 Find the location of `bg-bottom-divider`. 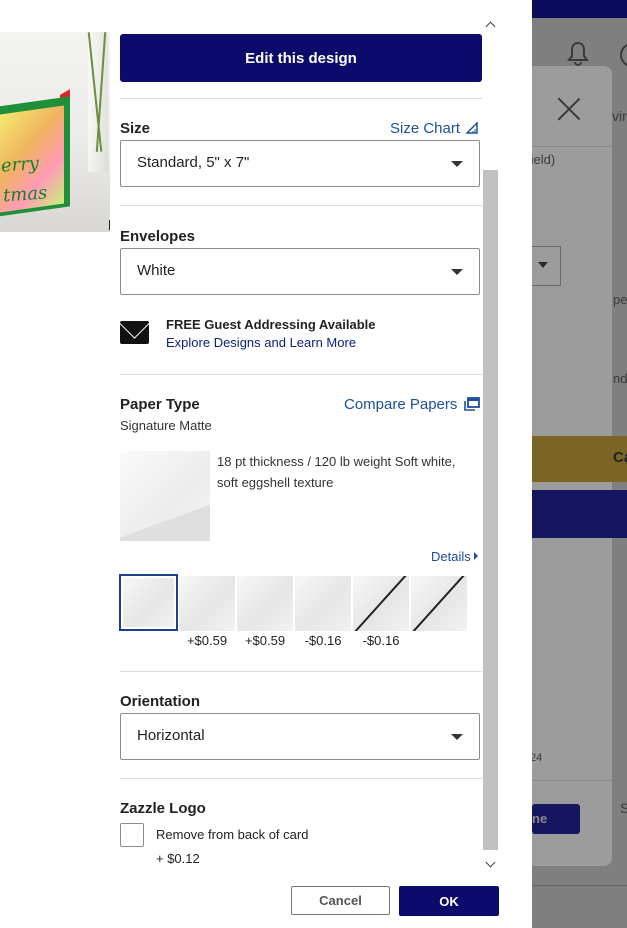

bg-bottom-divider is located at coordinates (579, 885).